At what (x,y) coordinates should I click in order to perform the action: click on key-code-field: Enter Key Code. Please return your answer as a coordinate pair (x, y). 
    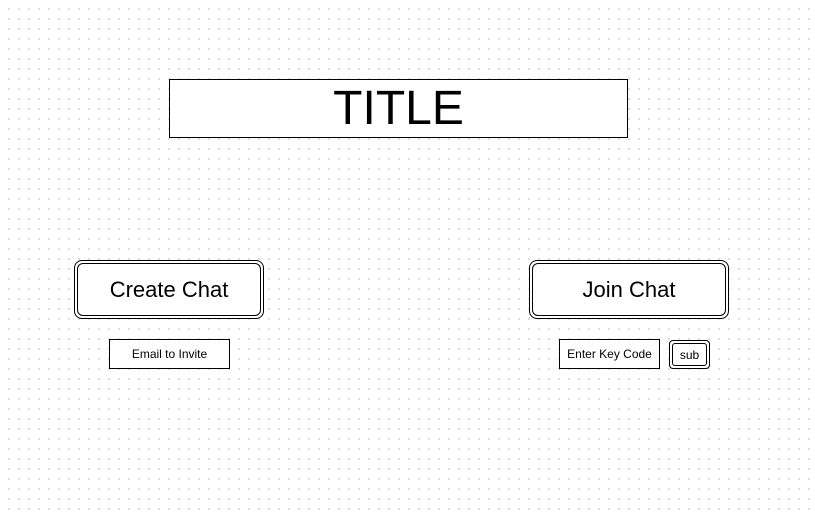
    Looking at the image, I should click on (609, 354).